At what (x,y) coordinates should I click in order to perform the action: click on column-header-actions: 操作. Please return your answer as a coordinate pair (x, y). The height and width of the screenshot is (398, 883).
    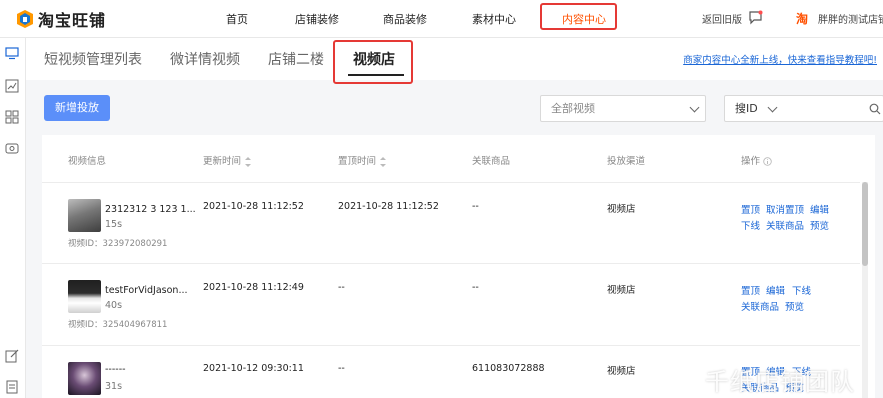
    Looking at the image, I should click on (756, 160).